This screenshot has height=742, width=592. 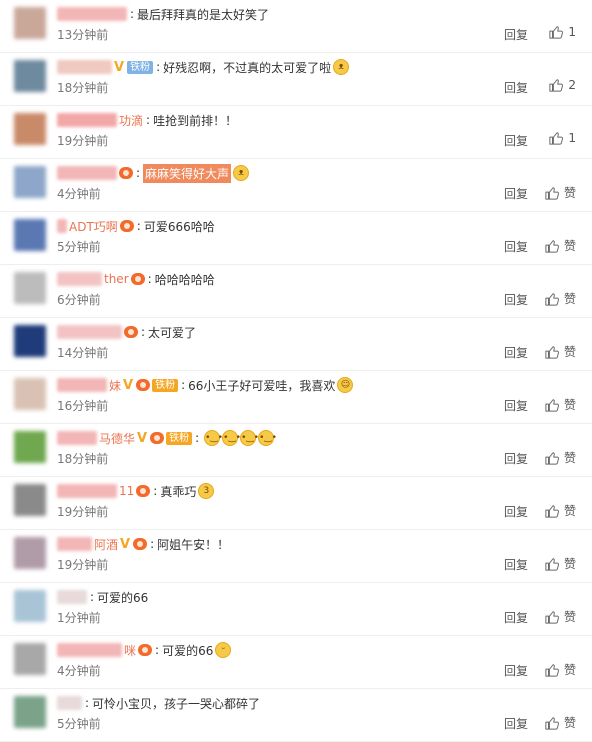 What do you see at coordinates (117, 438) in the screenshot?
I see `username-visible: 马德华` at bounding box center [117, 438].